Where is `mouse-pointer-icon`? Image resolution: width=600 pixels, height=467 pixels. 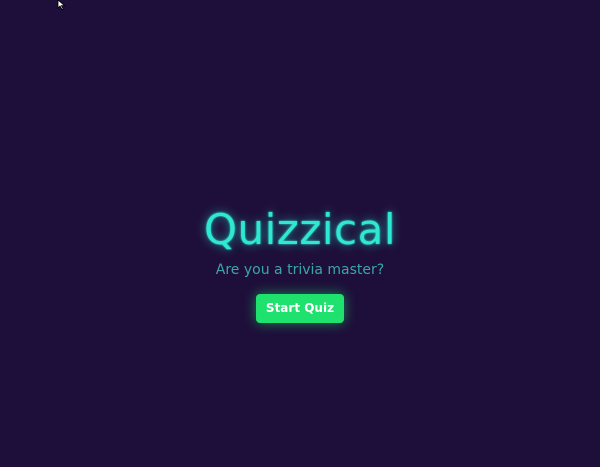 mouse-pointer-icon is located at coordinates (61, 5).